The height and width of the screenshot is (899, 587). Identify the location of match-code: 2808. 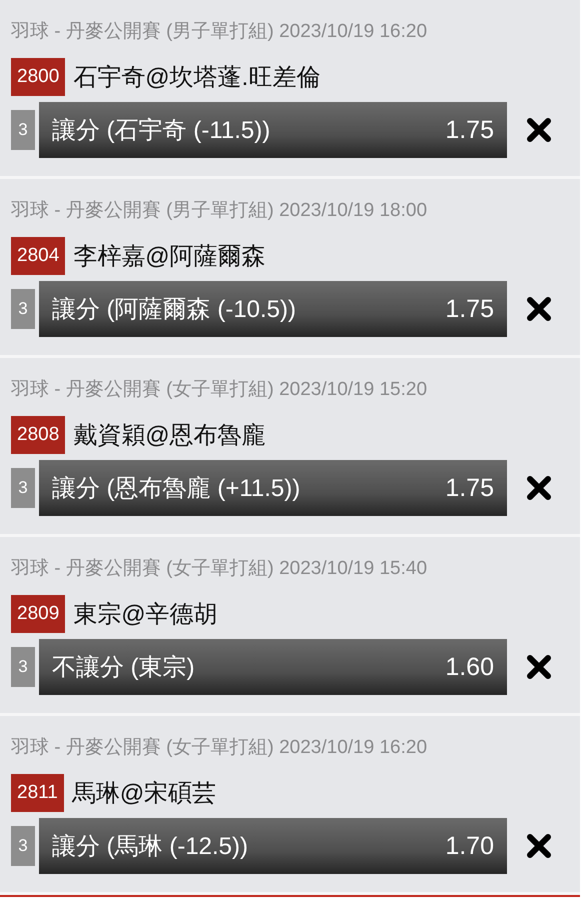
(38, 435).